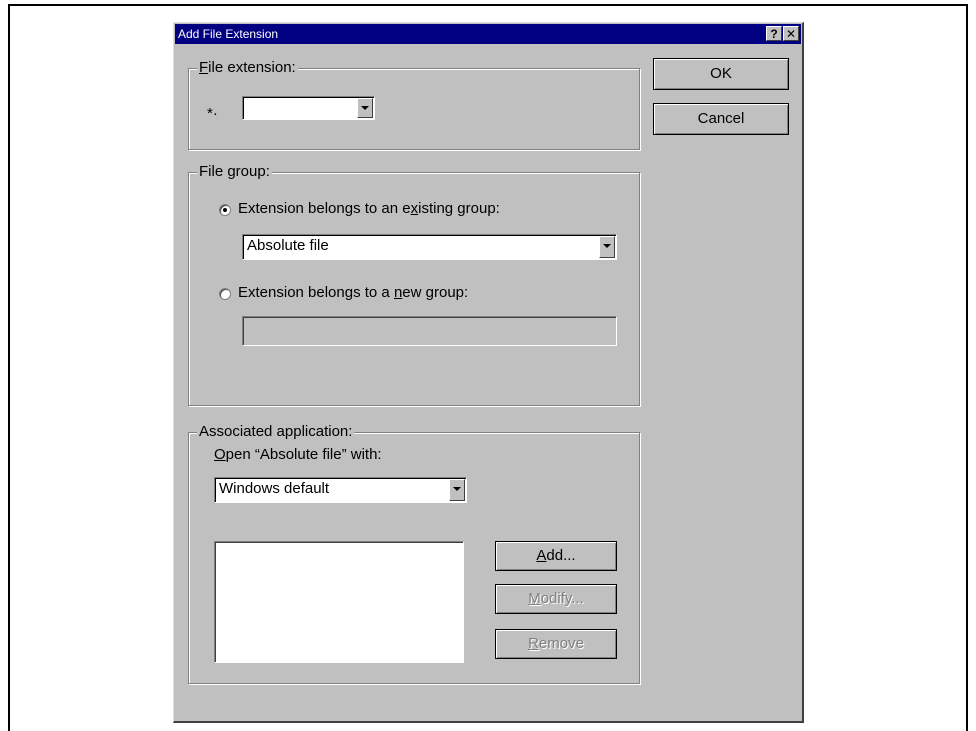 The height and width of the screenshot is (731, 976). I want to click on existing-group-label: Extension belongs to an existing group:, so click(369, 209).